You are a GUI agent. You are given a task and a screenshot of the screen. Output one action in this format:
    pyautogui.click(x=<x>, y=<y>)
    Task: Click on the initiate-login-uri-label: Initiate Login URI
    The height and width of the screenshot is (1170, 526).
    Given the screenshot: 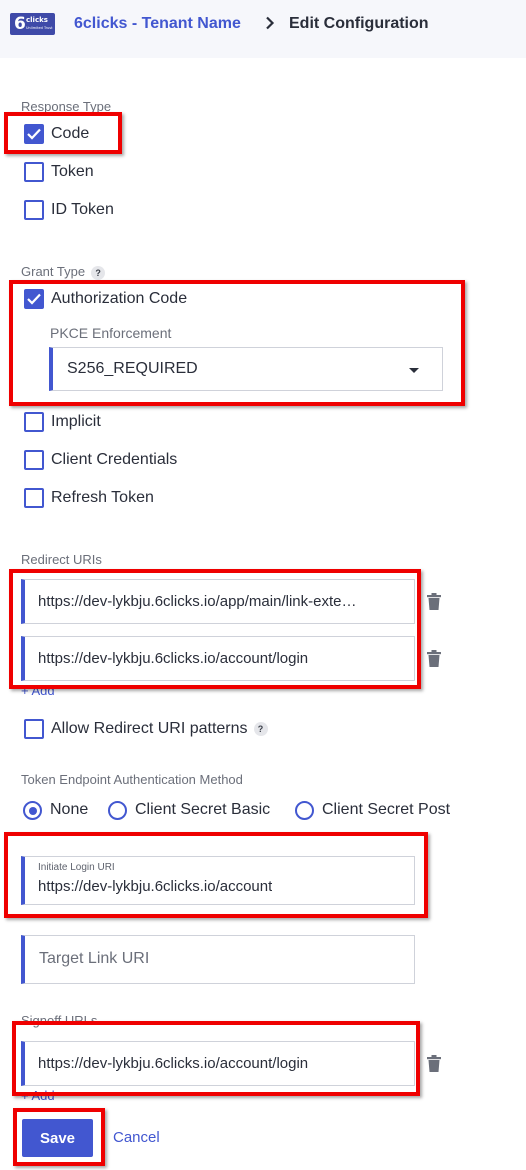 What is the action you would take?
    pyautogui.click(x=76, y=867)
    